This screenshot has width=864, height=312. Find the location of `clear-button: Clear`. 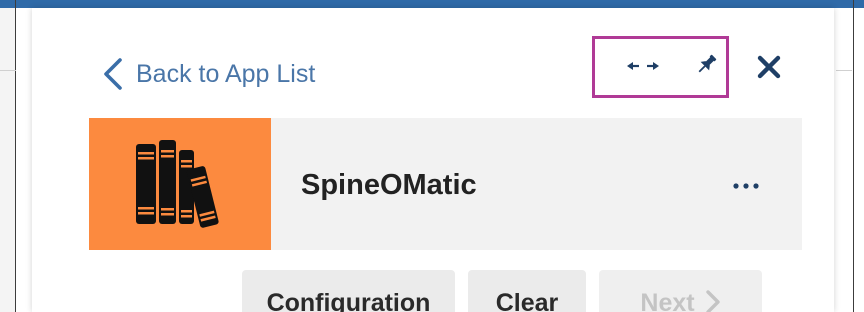

clear-button: Clear is located at coordinates (527, 291).